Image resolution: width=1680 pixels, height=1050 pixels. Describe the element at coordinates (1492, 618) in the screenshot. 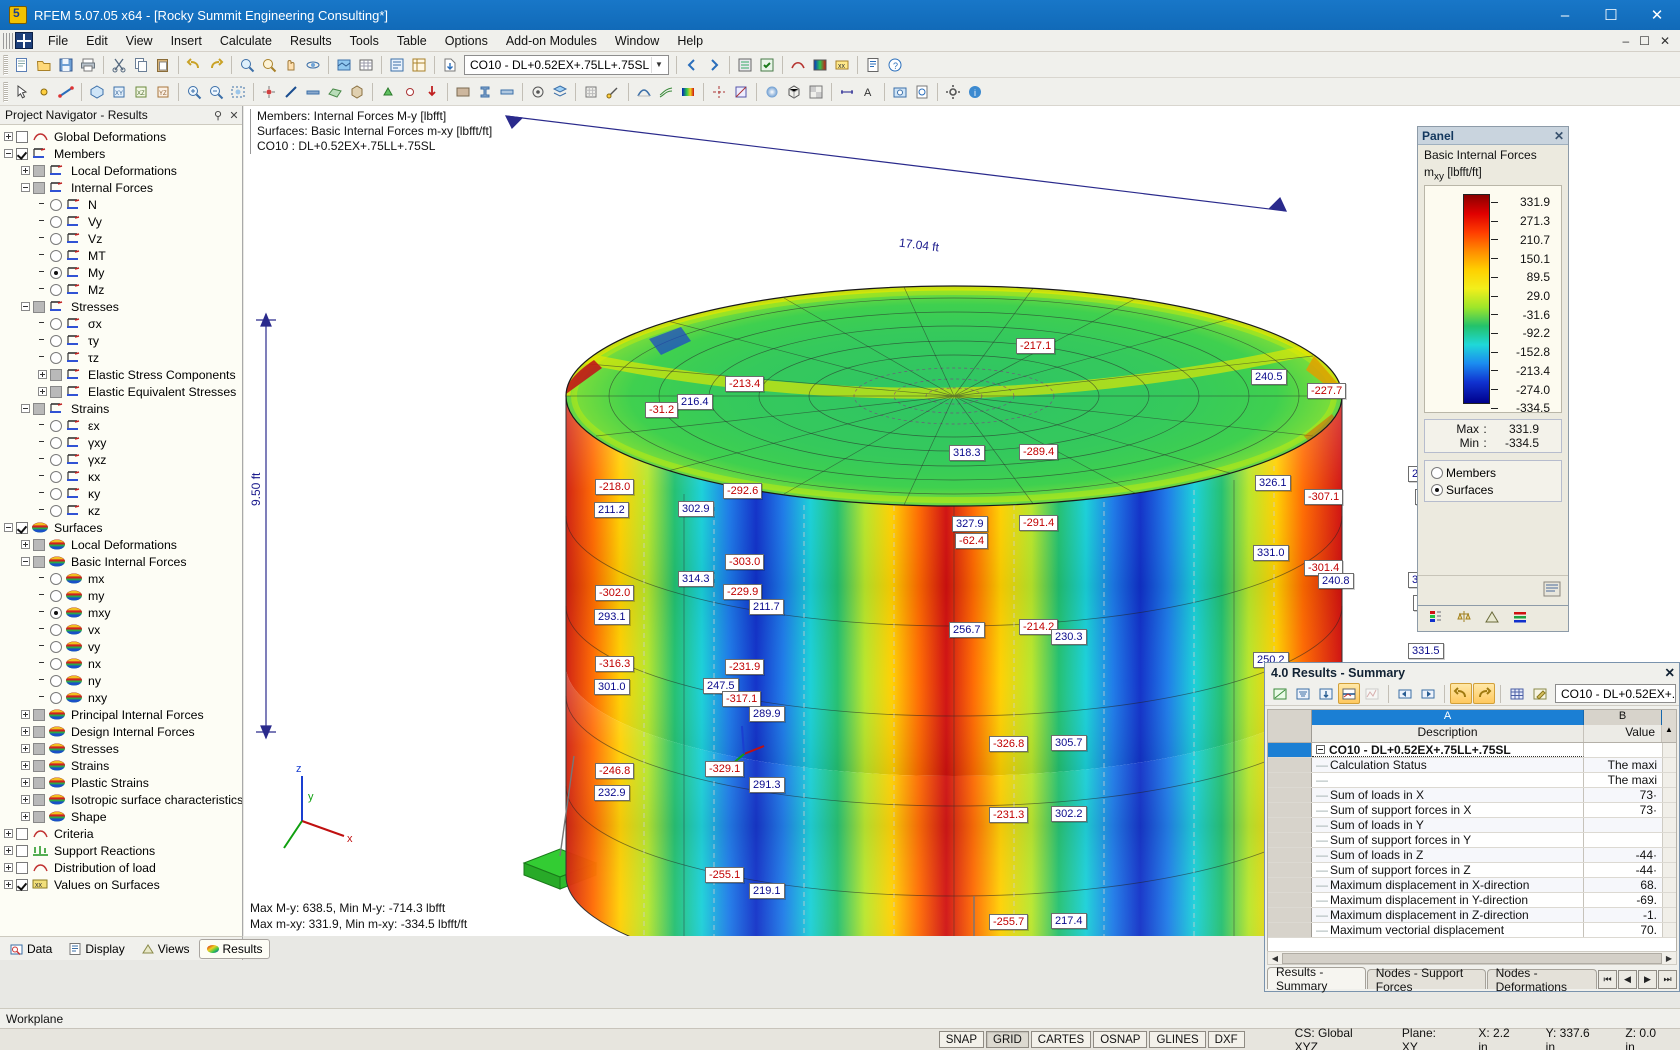

I see `view-icon` at that location.